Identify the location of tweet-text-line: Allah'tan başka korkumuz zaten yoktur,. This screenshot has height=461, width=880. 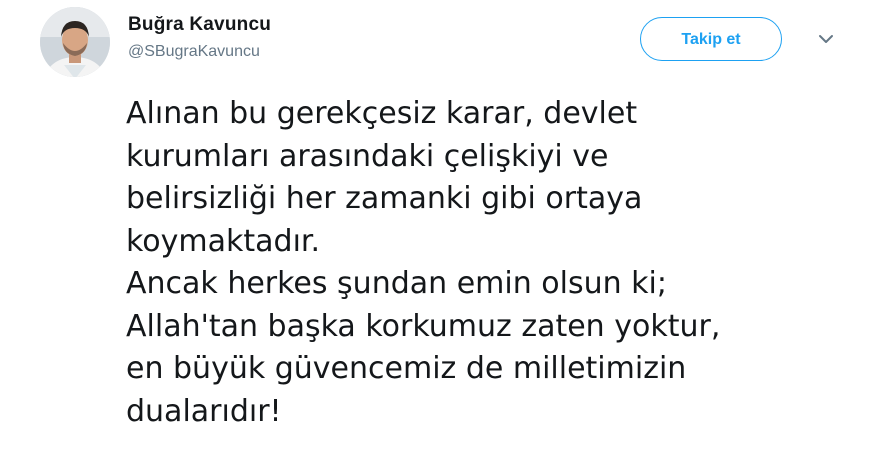
(423, 326).